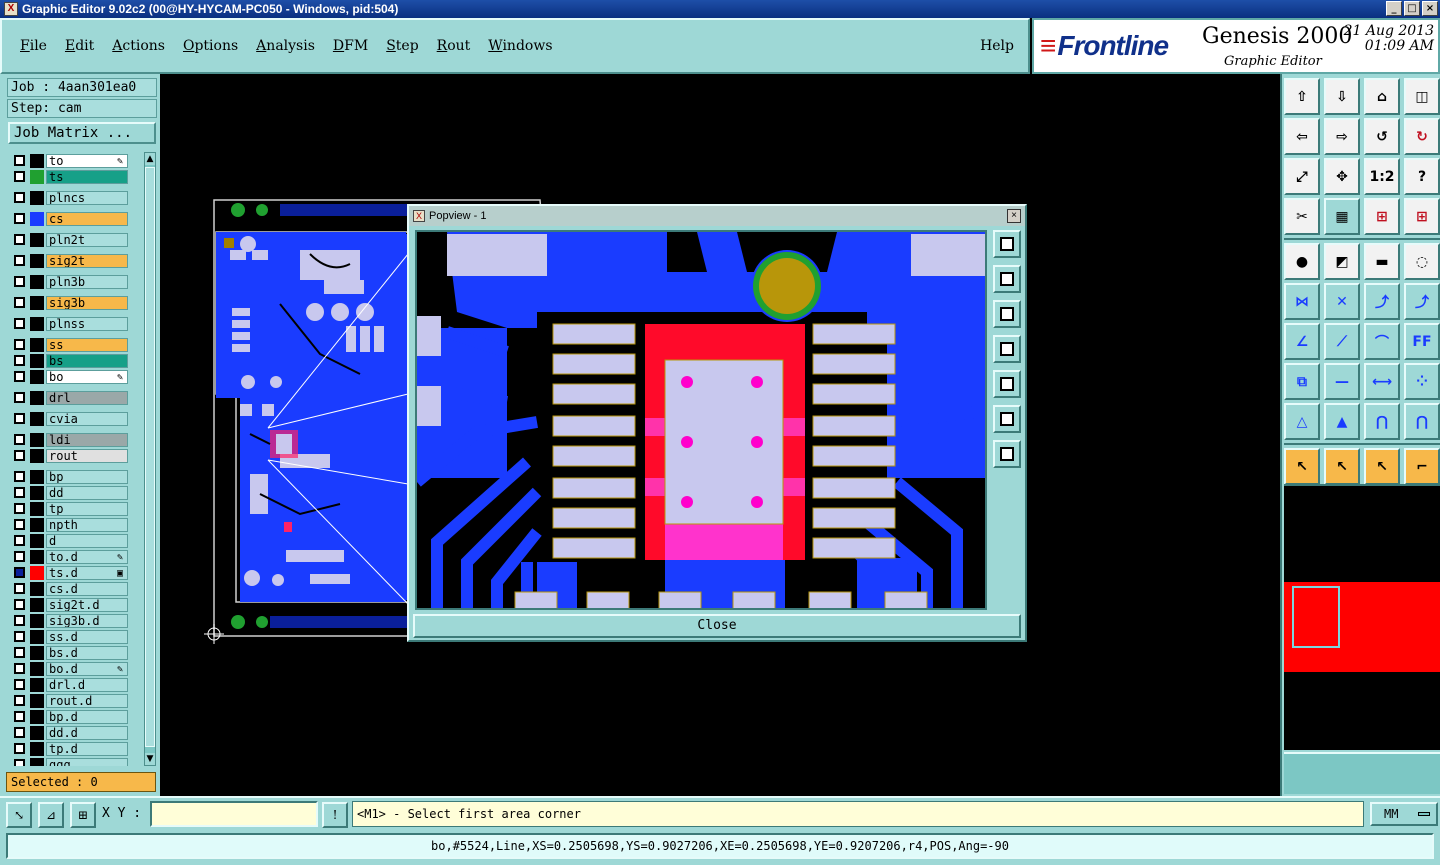  I want to click on scroll-down-icon: ▼, so click(150, 759).